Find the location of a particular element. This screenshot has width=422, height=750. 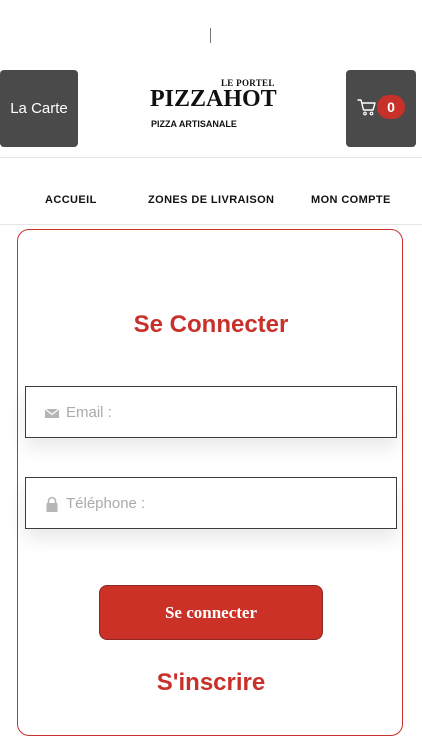

menu-button-label: La Carte is located at coordinates (39, 108).